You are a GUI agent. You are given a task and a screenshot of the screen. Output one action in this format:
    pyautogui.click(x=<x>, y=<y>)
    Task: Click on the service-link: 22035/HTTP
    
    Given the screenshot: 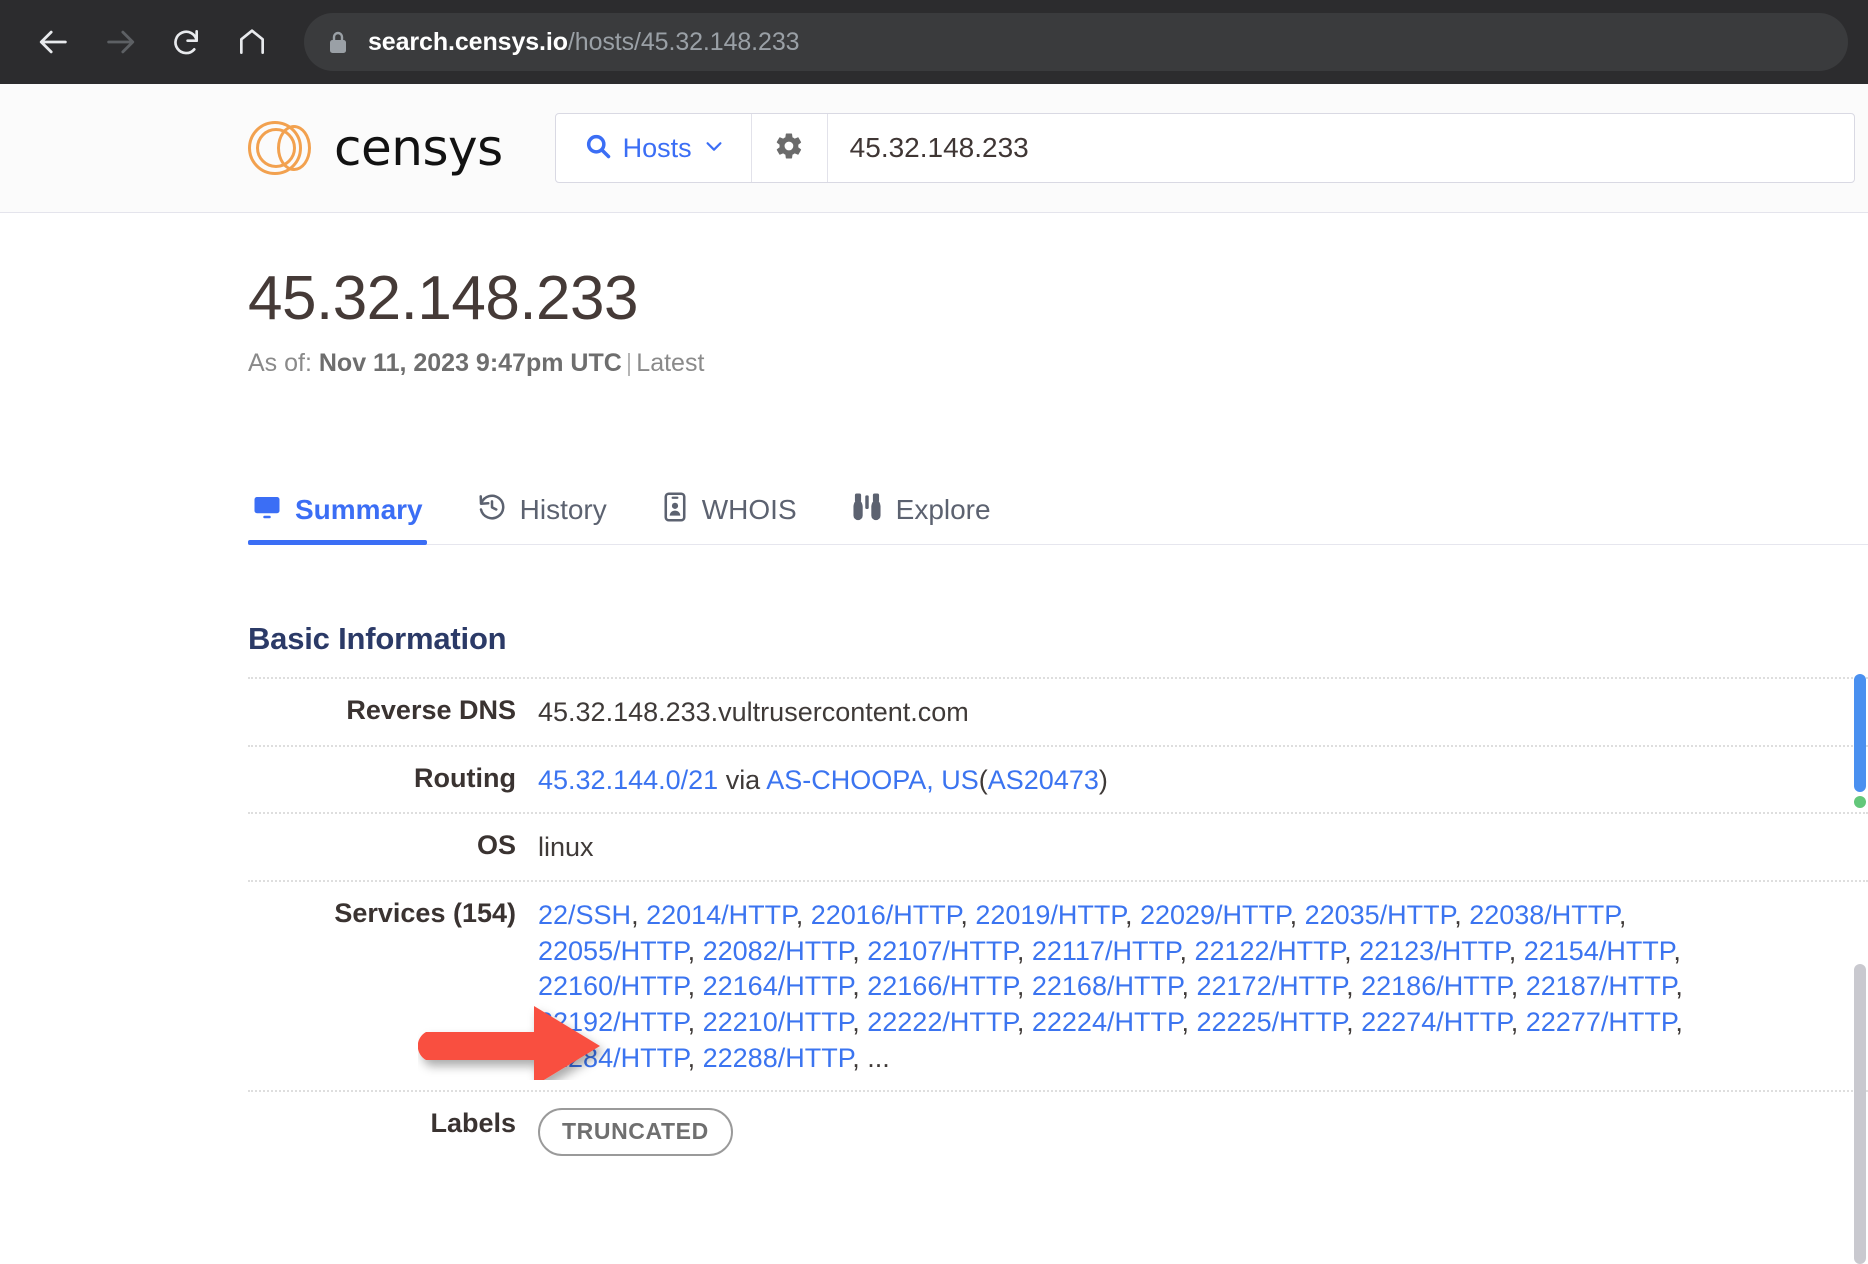 What is the action you would take?
    pyautogui.click(x=1380, y=915)
    